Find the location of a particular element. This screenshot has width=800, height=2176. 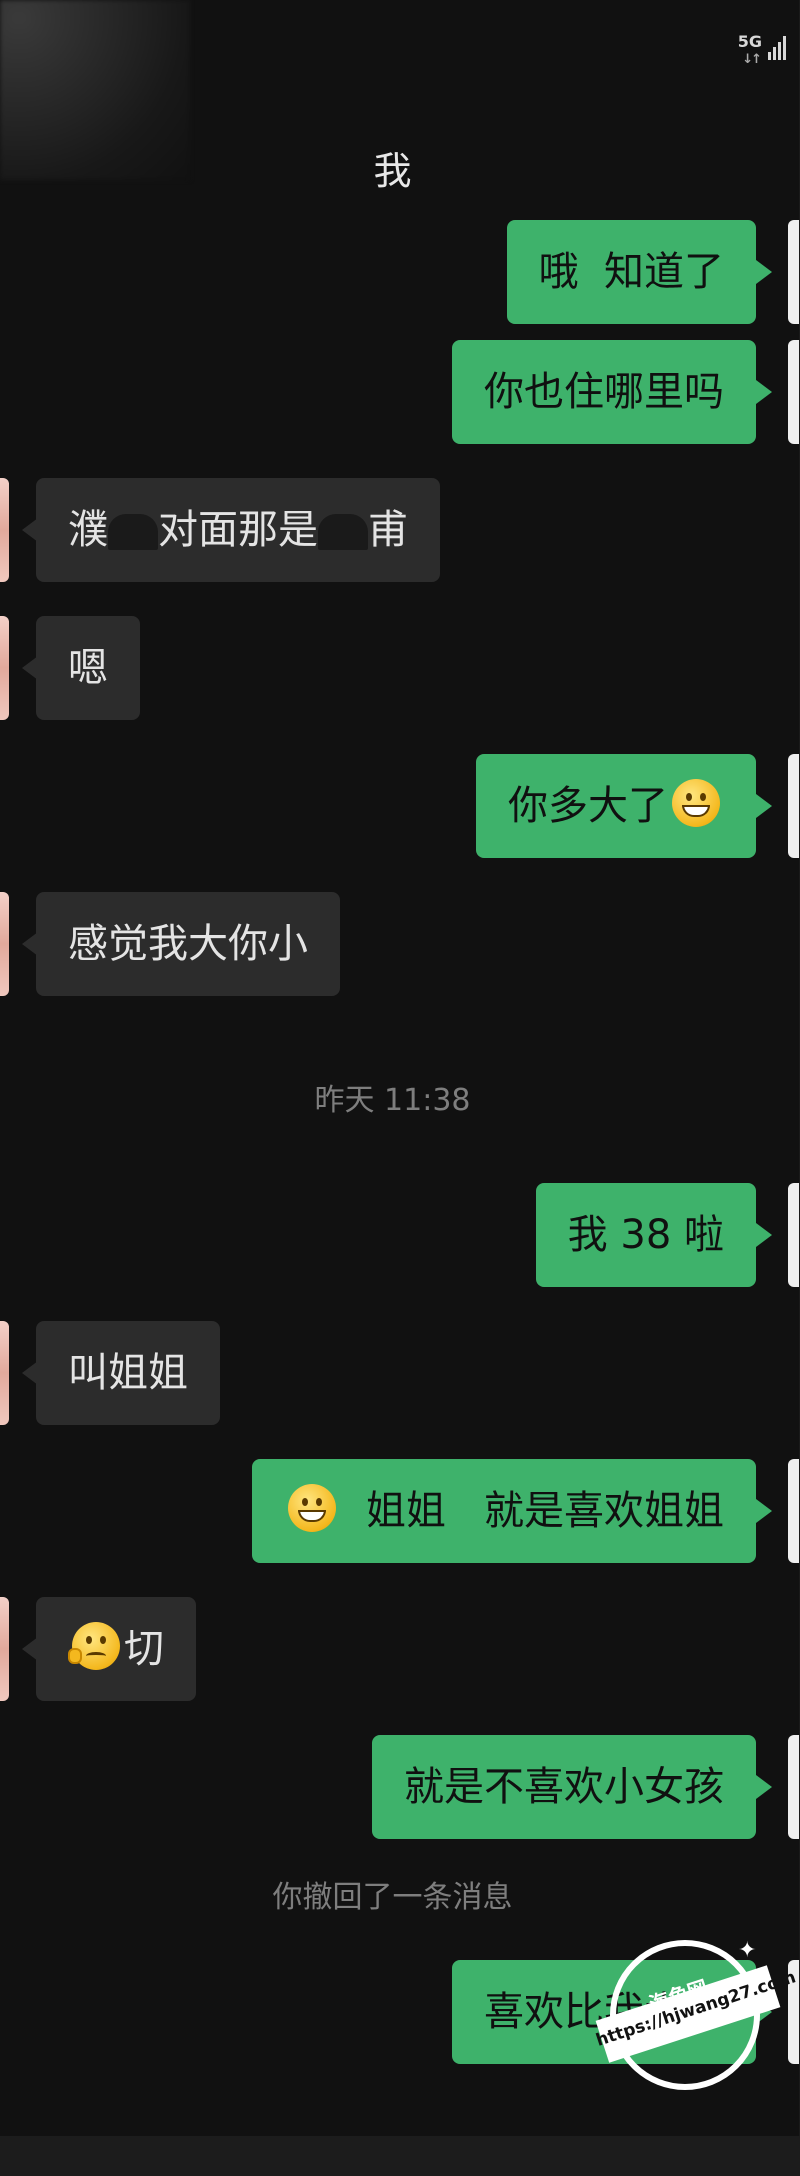

message-text: 叫姐姐 is located at coordinates (128, 1373).